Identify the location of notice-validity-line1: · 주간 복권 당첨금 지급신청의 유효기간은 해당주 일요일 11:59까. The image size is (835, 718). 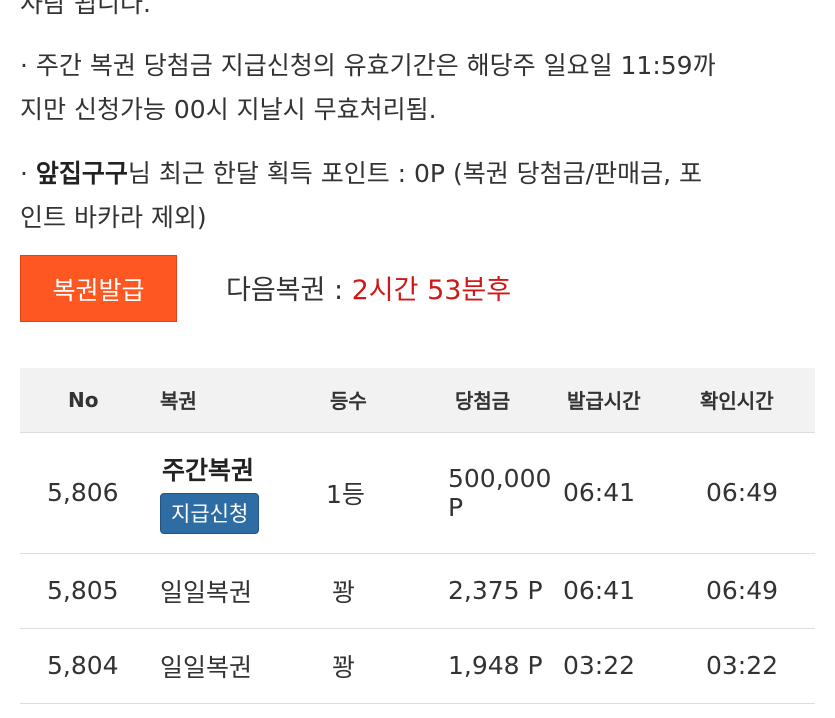
(368, 65).